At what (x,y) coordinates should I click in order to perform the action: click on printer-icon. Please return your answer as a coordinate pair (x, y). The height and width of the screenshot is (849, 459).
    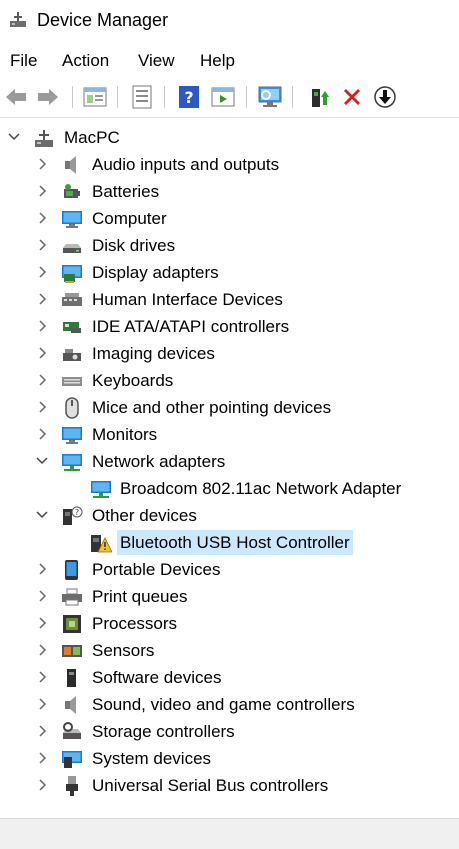
    Looking at the image, I should click on (72, 597).